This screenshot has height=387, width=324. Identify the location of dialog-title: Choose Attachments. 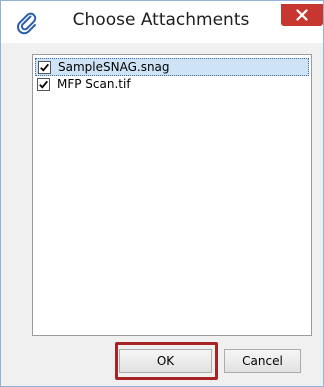
(161, 20).